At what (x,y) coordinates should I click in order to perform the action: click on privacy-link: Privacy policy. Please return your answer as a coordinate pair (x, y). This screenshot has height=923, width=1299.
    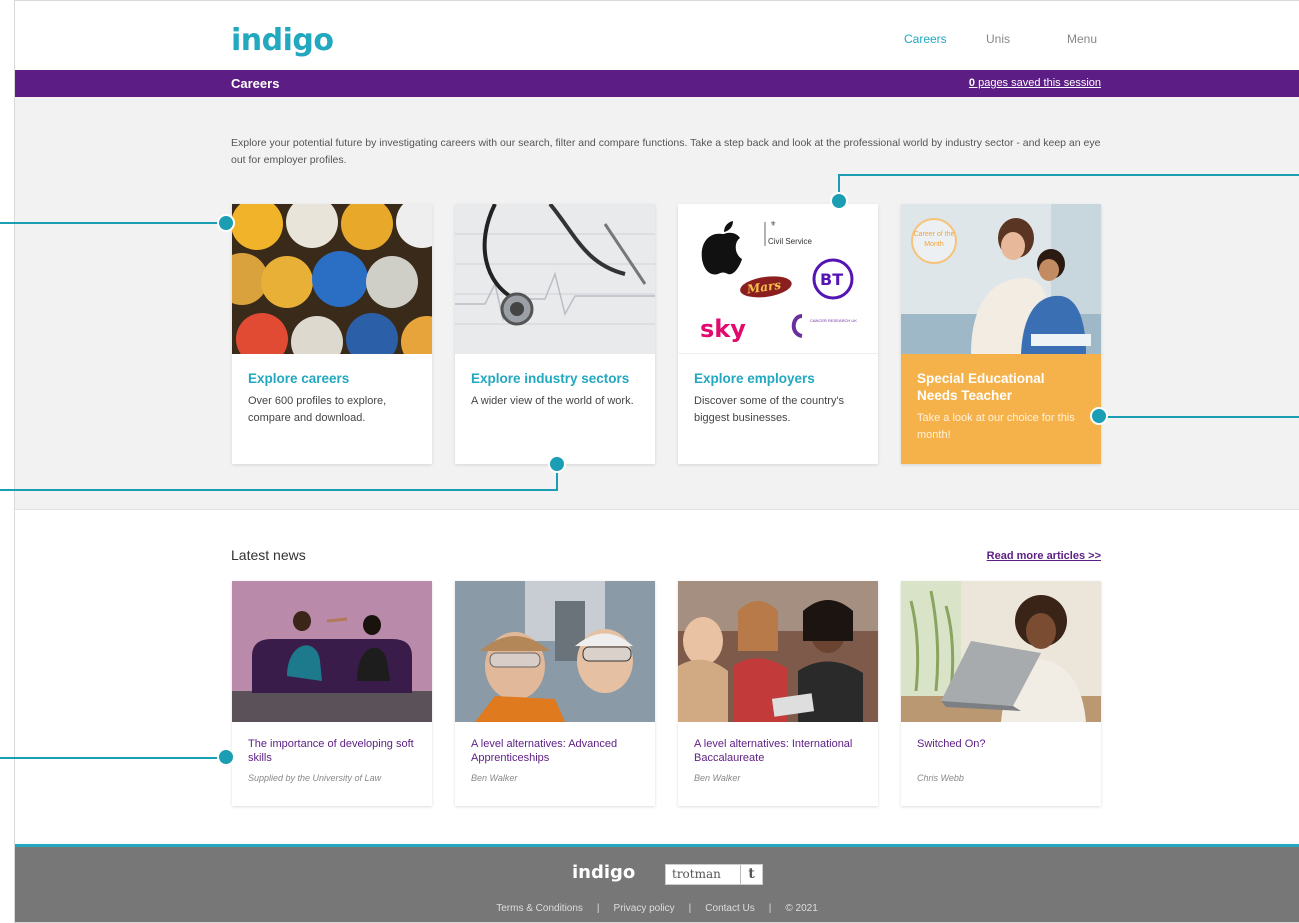
    Looking at the image, I should click on (644, 908).